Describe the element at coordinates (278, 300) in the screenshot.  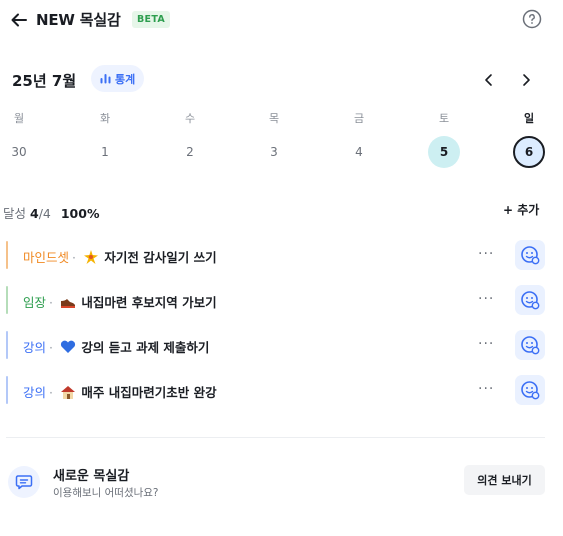
I see `task-row: 임장 · 내집마련 후보지역 가보기 ···` at that location.